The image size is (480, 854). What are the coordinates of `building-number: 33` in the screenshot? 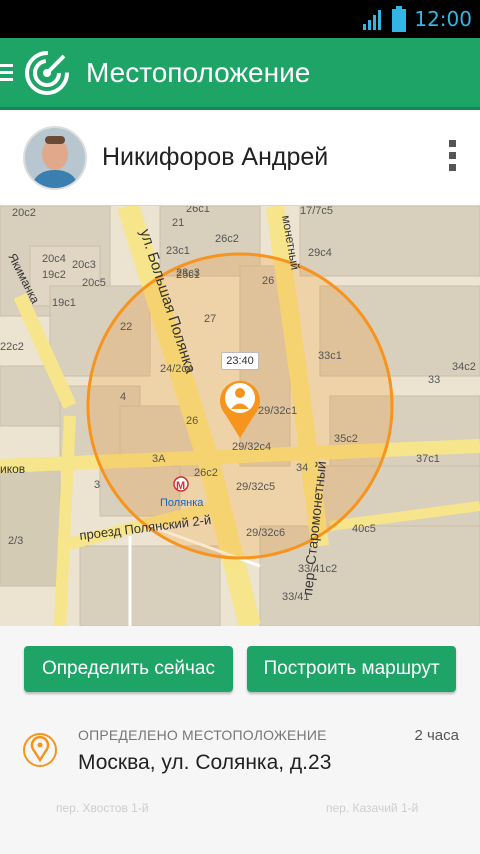 It's located at (434, 380).